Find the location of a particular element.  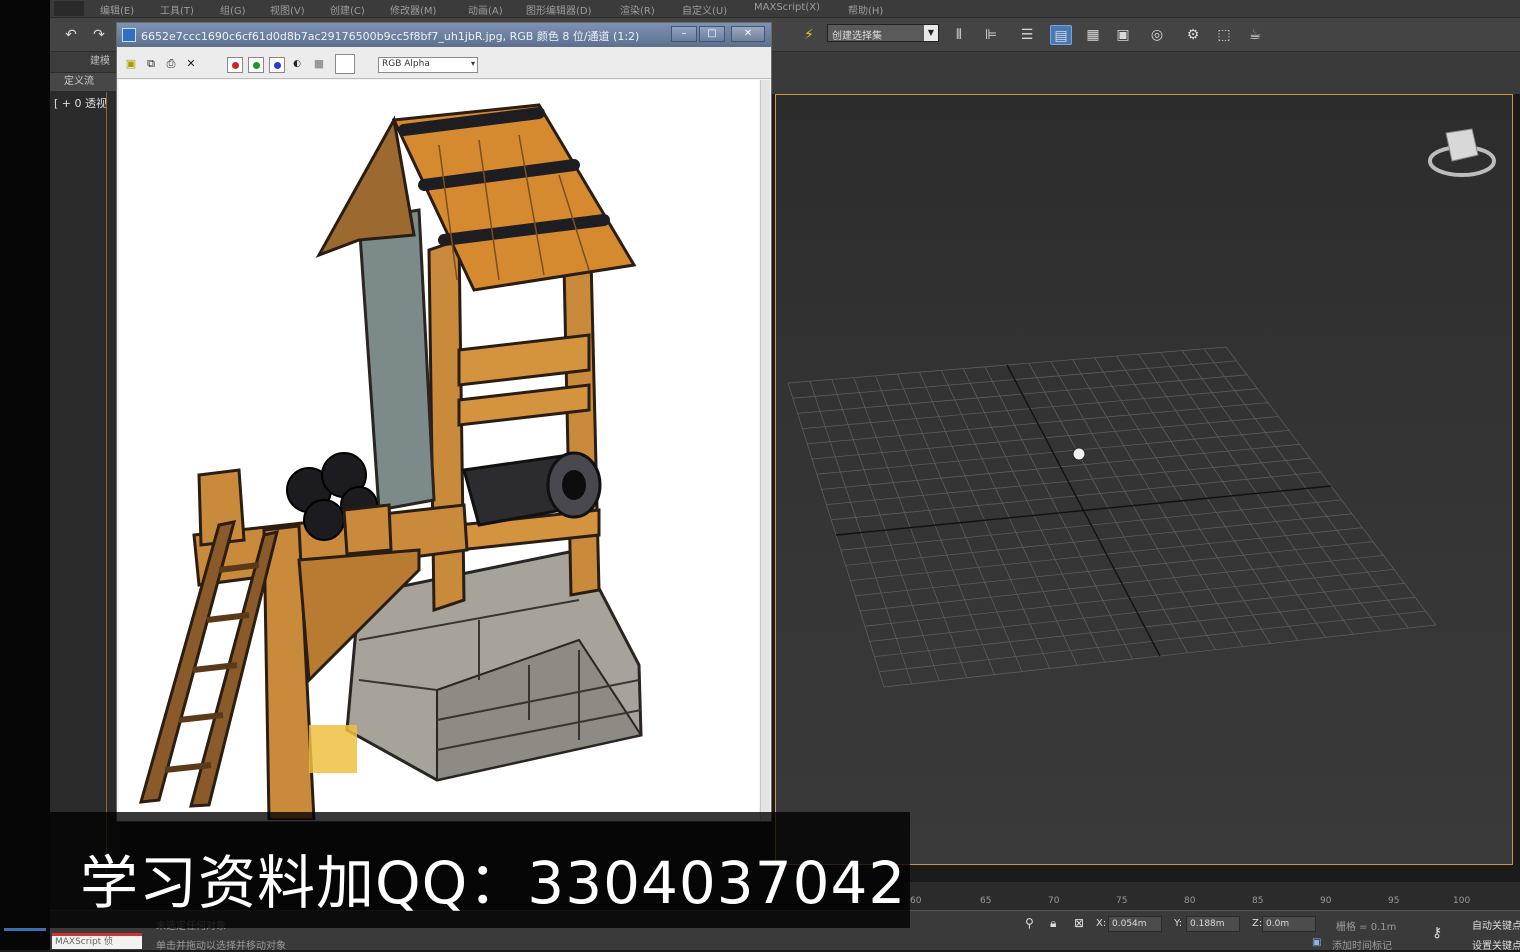

set-key-icon: ⚷ is located at coordinates (1437, 933).